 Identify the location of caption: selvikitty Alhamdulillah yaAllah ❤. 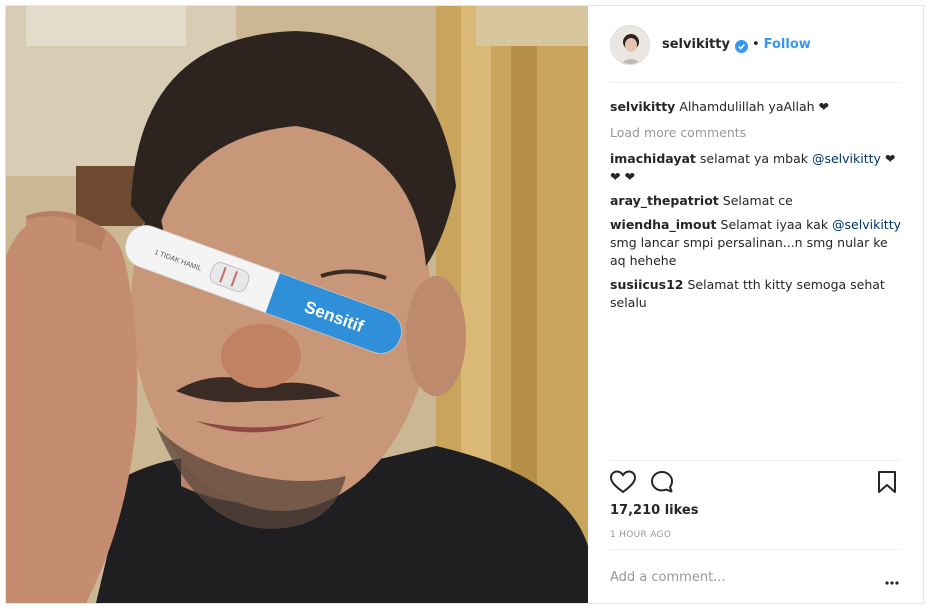
(757, 107).